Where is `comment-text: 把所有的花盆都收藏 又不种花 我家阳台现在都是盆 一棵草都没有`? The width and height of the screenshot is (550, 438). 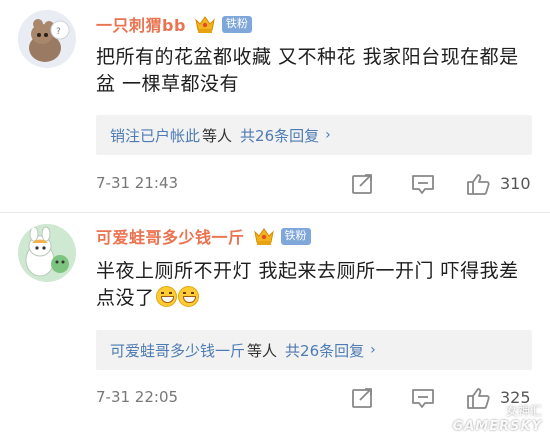 comment-text: 把所有的花盆都收藏 又不种花 我家阳台现在都是盆 一棵草都没有 is located at coordinates (316, 71).